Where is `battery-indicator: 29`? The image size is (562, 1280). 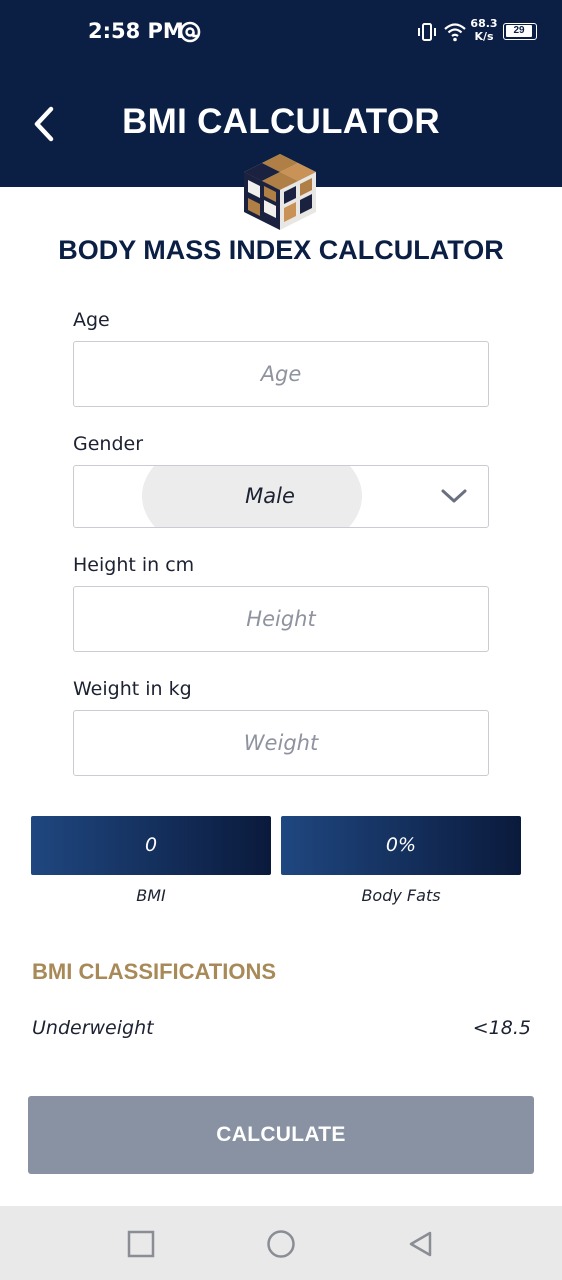
battery-indicator: 29 is located at coordinates (520, 31).